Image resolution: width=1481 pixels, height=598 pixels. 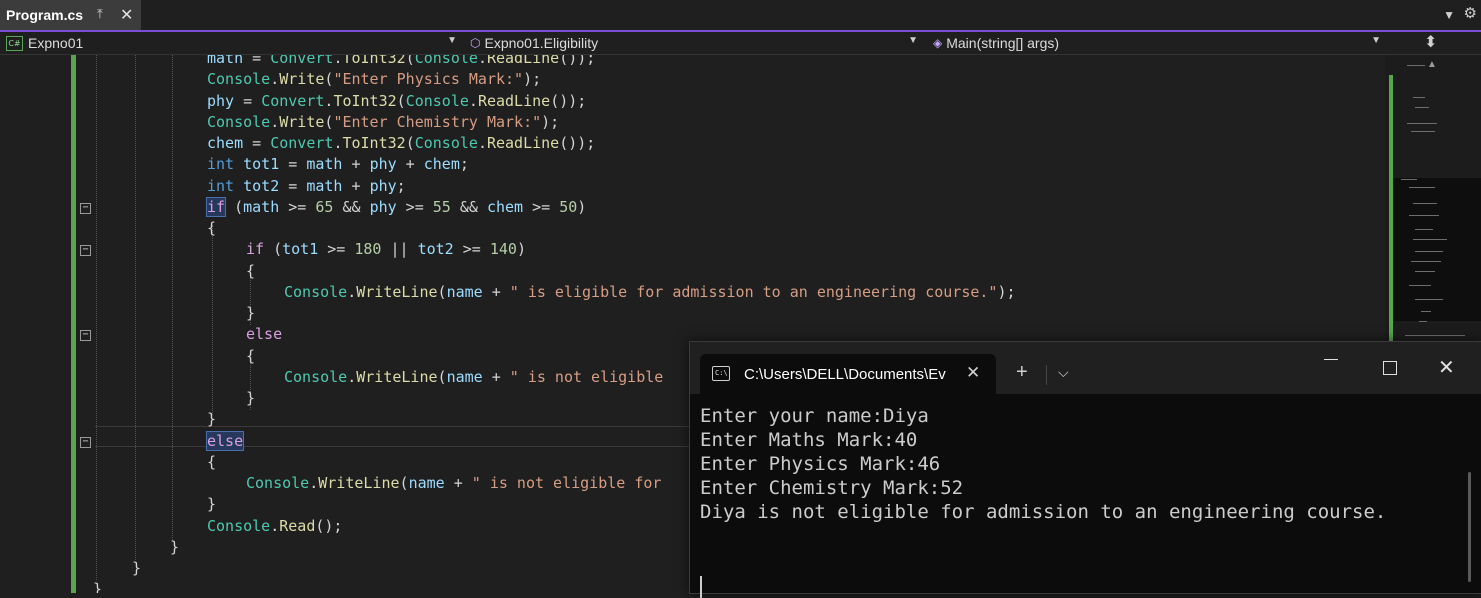 What do you see at coordinates (45, 15) in the screenshot?
I see `document-tab-title: Program.cs` at bounding box center [45, 15].